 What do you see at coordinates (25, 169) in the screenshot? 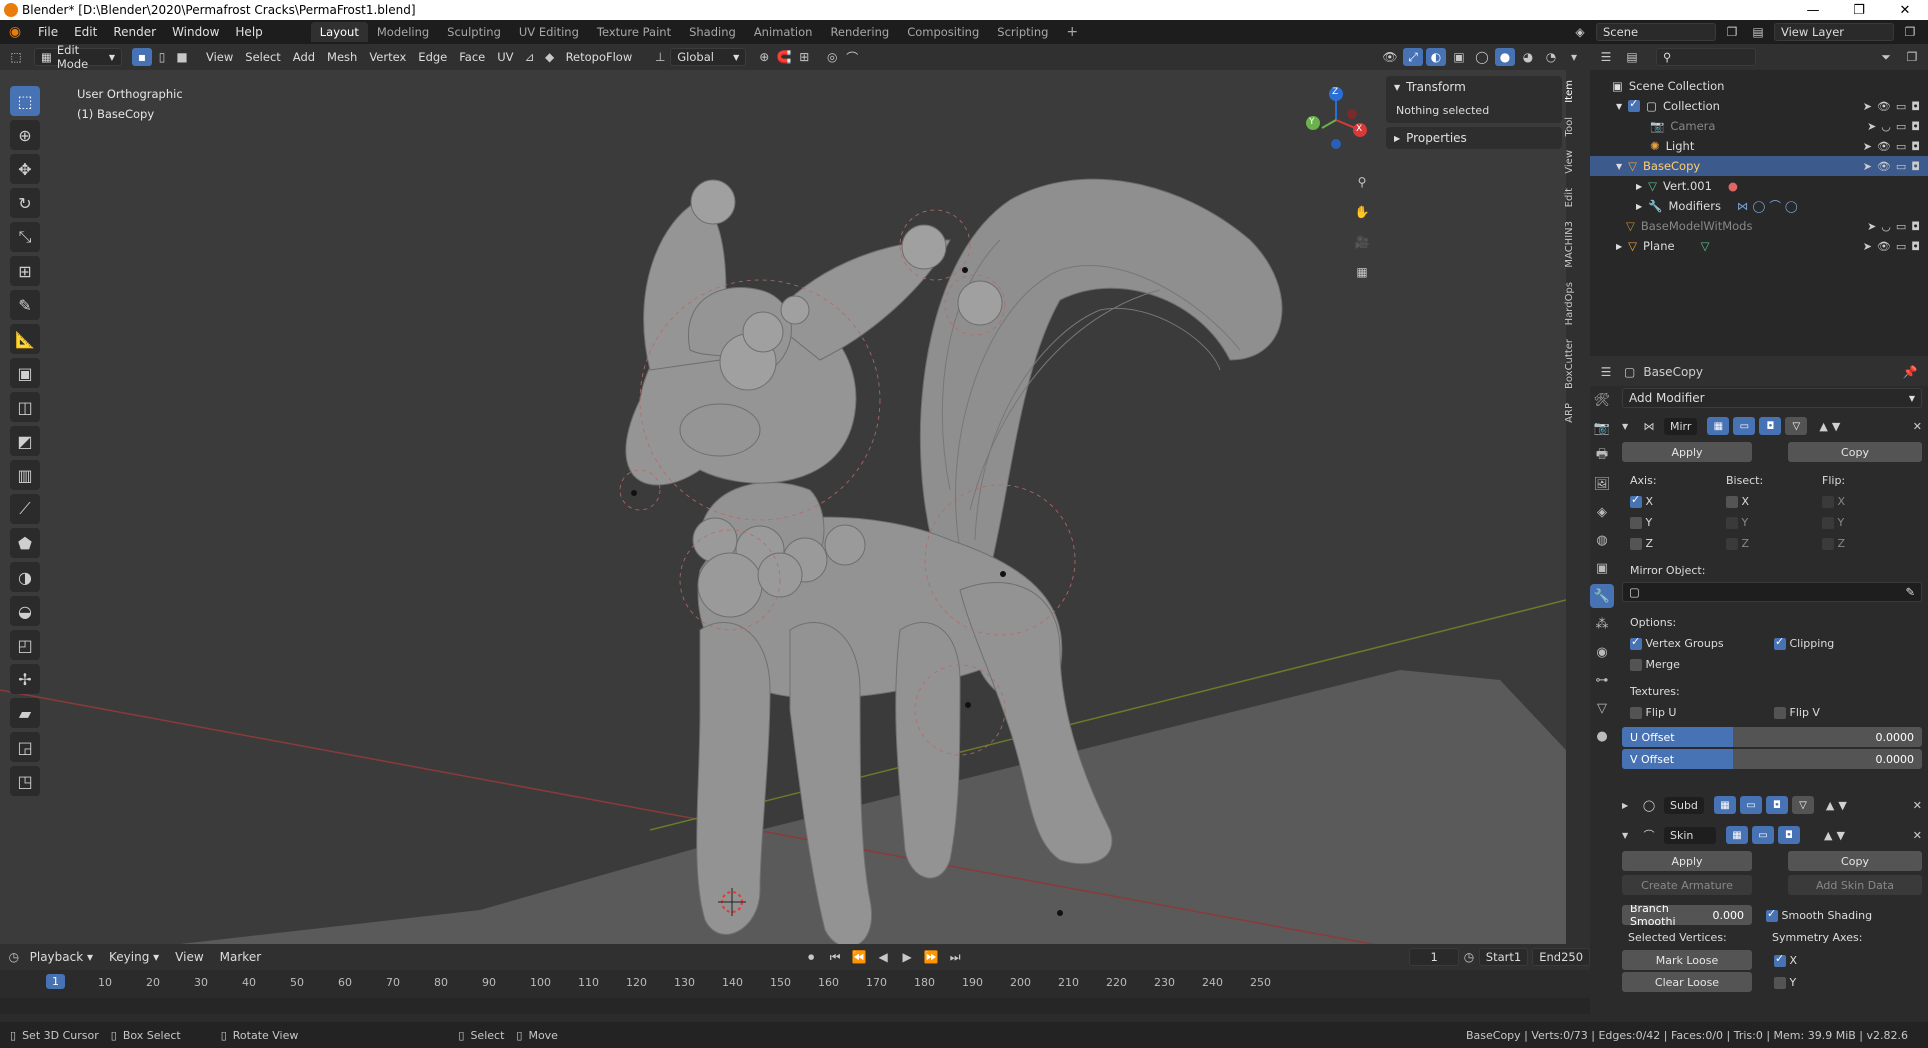
I see `move-tool-icon: ✥` at bounding box center [25, 169].